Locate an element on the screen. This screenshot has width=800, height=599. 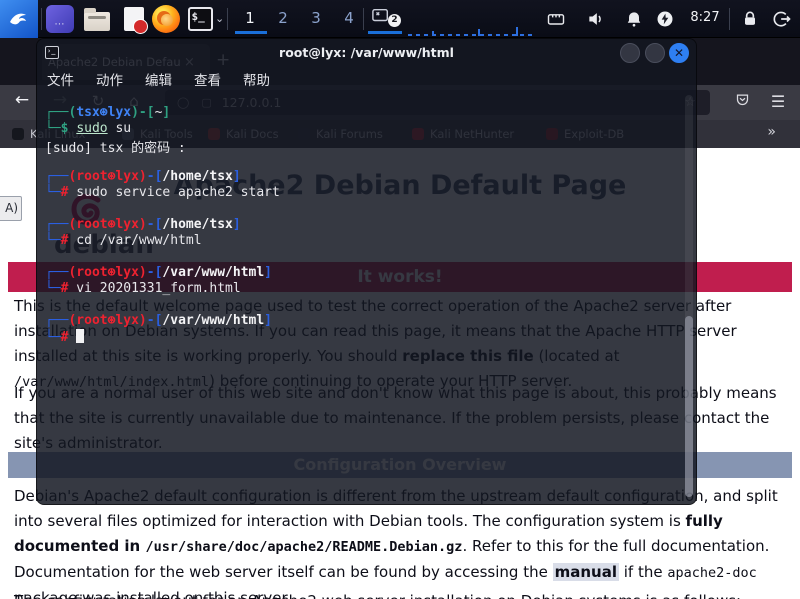
terminal-line: └─$ sudo su is located at coordinates (88, 128).